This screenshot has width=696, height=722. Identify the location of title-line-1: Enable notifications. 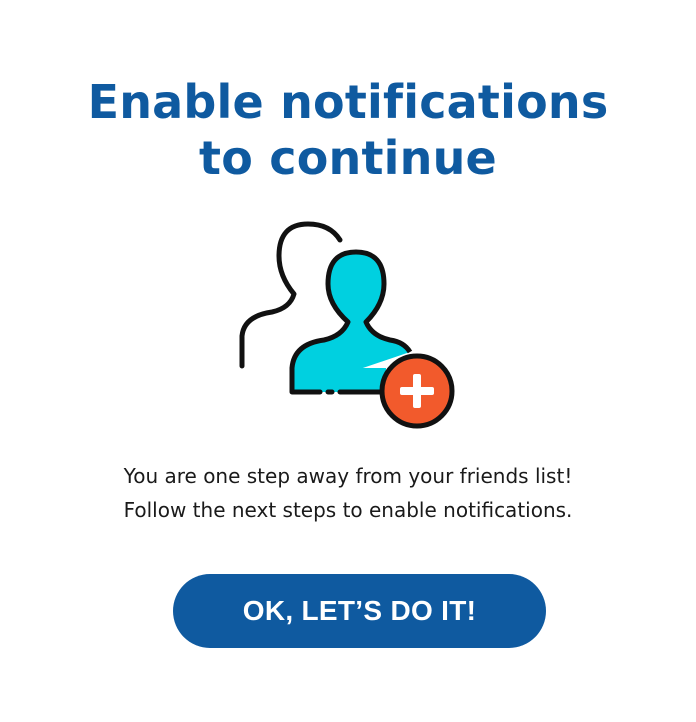
(348, 102).